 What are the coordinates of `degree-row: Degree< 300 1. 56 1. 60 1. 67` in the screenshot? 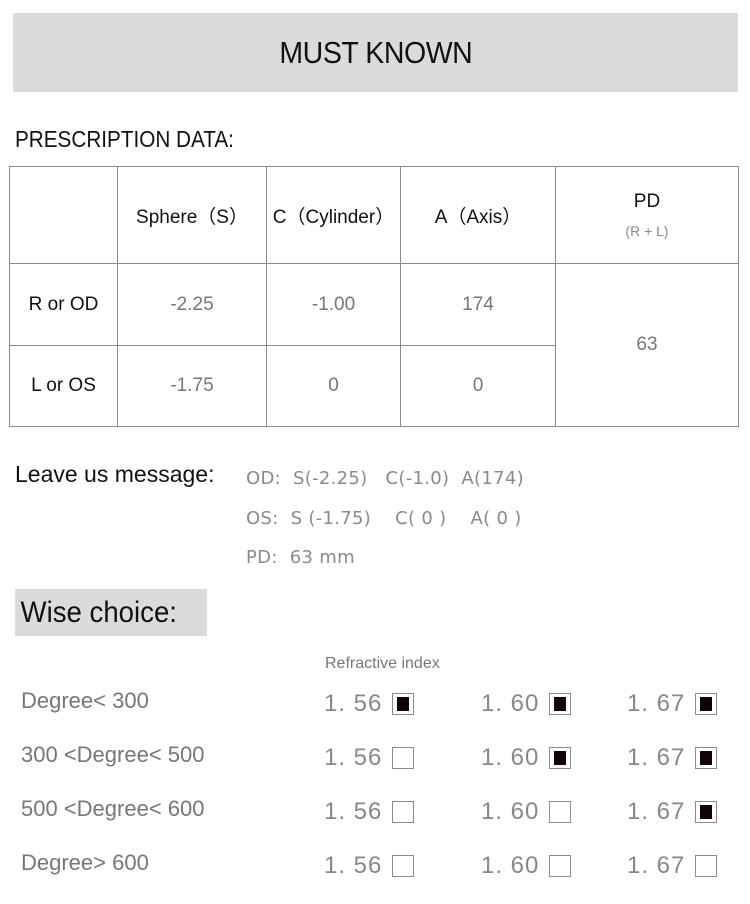 It's located at (375, 704).